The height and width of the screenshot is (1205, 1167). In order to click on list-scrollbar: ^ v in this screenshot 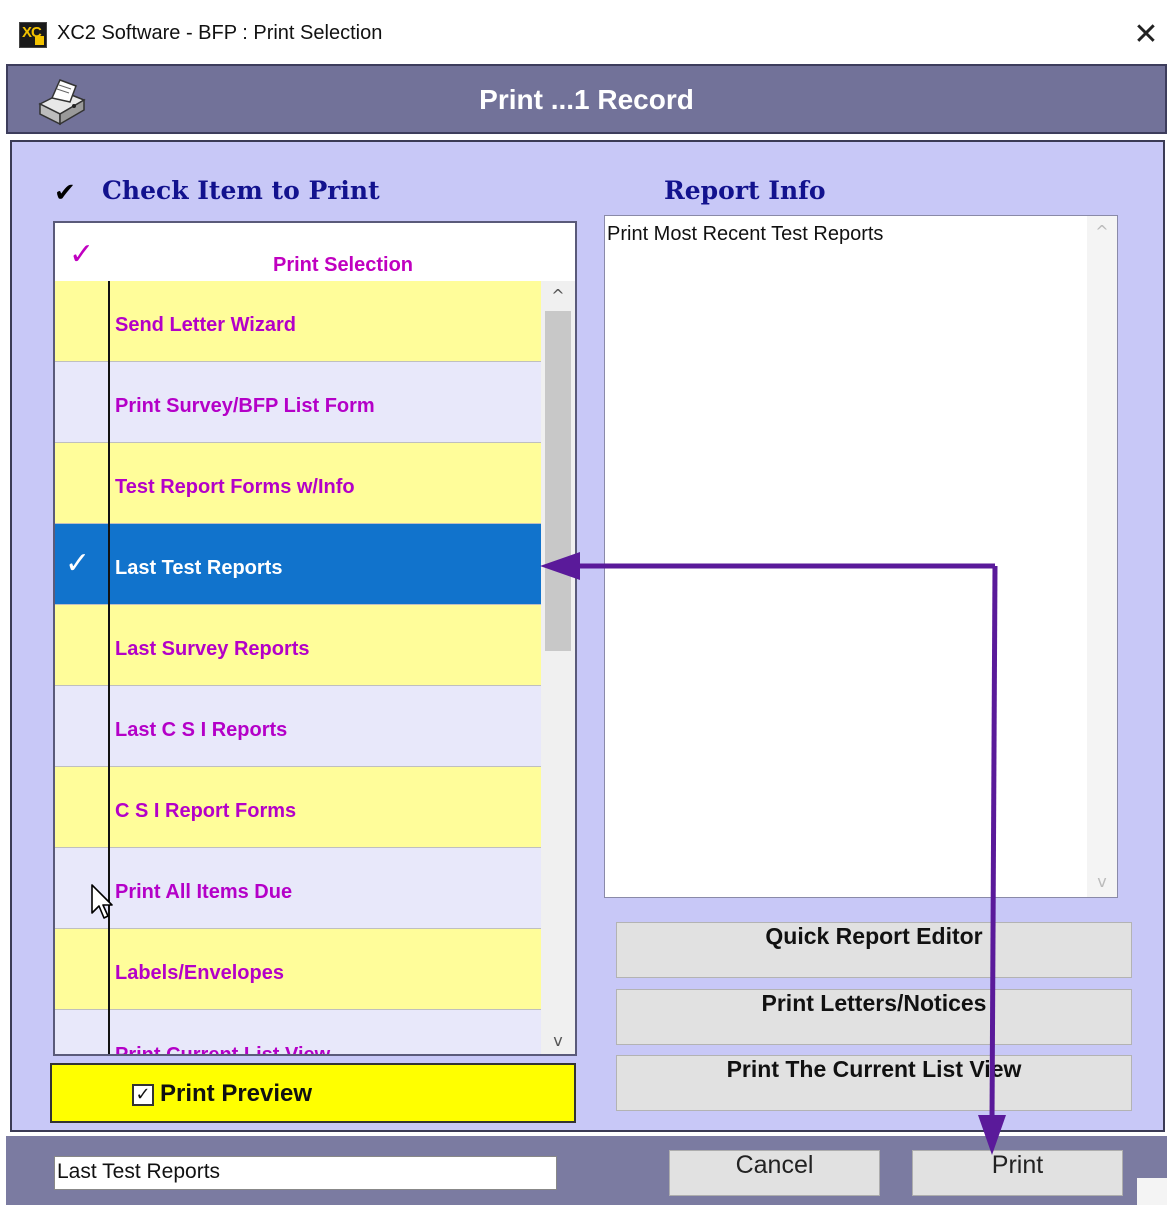, I will do `click(558, 667)`.